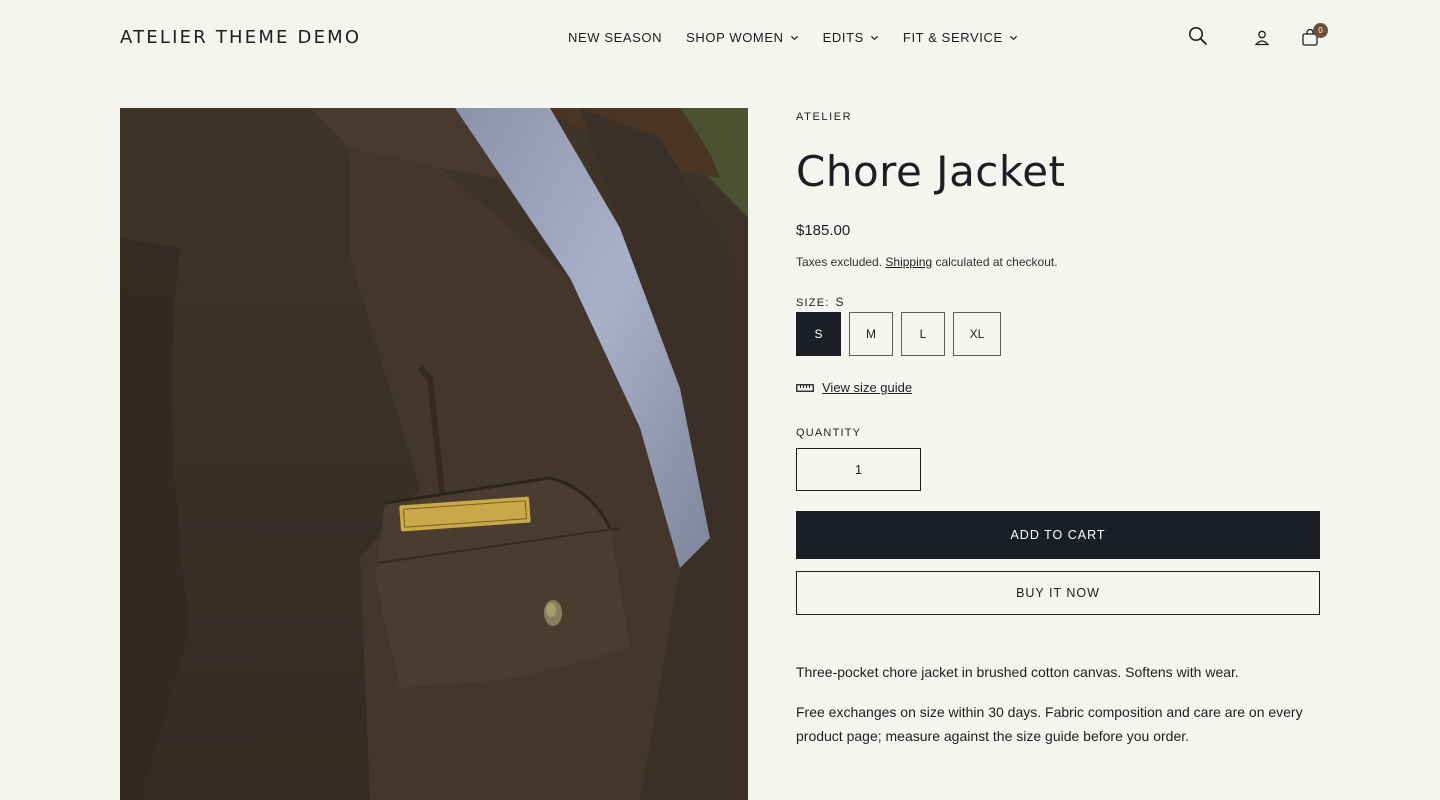 Image resolution: width=1440 pixels, height=800 pixels. What do you see at coordinates (813, 303) in the screenshot?
I see `size-label-text: SIZE:` at bounding box center [813, 303].